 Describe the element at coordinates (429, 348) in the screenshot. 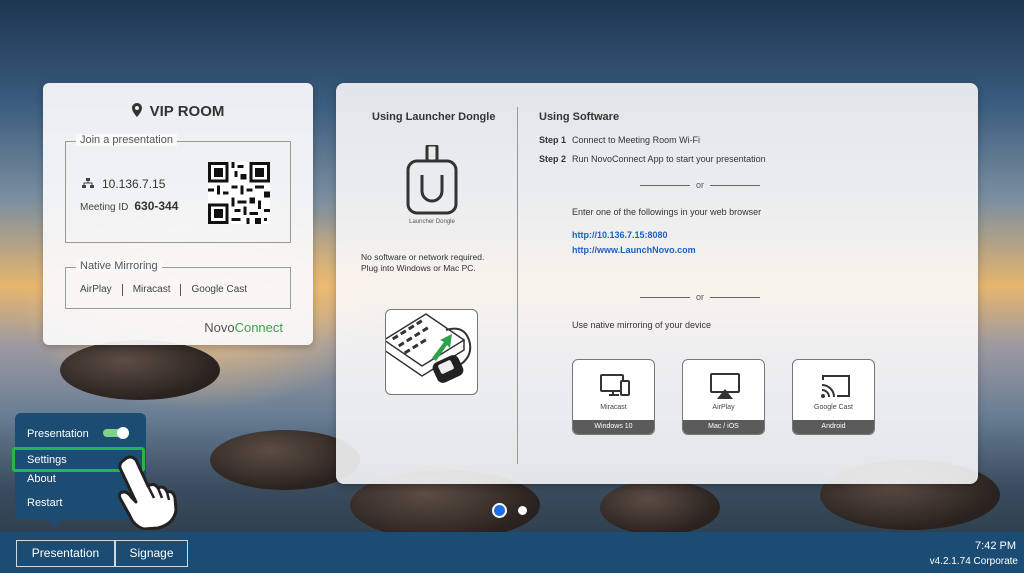

I see `laptop-dongle-icon` at that location.